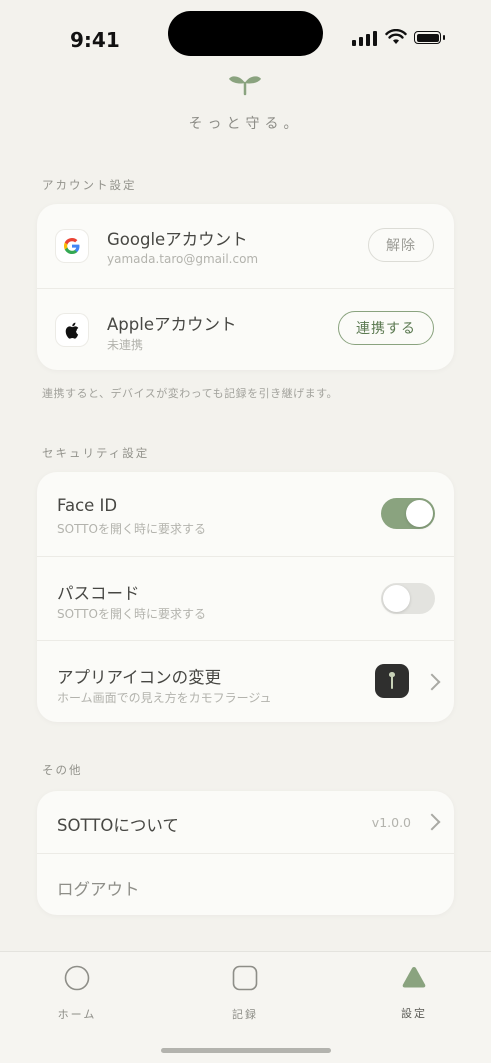 This screenshot has width=491, height=1063. What do you see at coordinates (245, 124) in the screenshot?
I see `app-tagline: そっと守る。` at bounding box center [245, 124].